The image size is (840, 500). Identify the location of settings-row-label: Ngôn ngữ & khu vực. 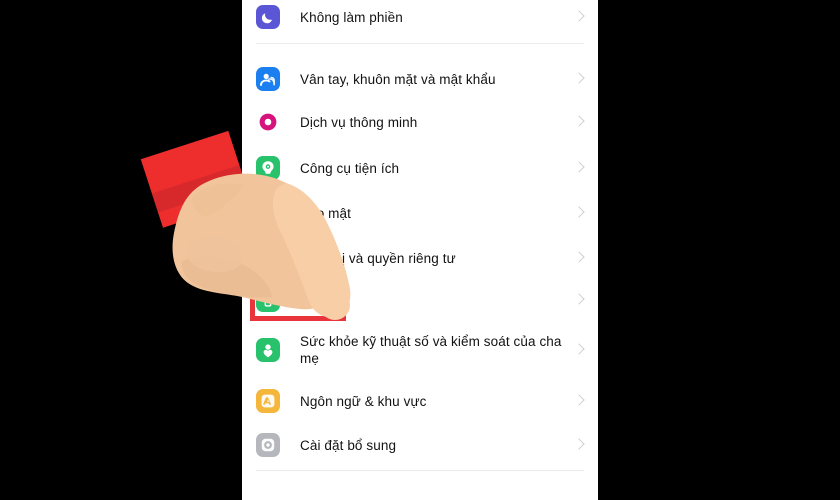
(363, 401).